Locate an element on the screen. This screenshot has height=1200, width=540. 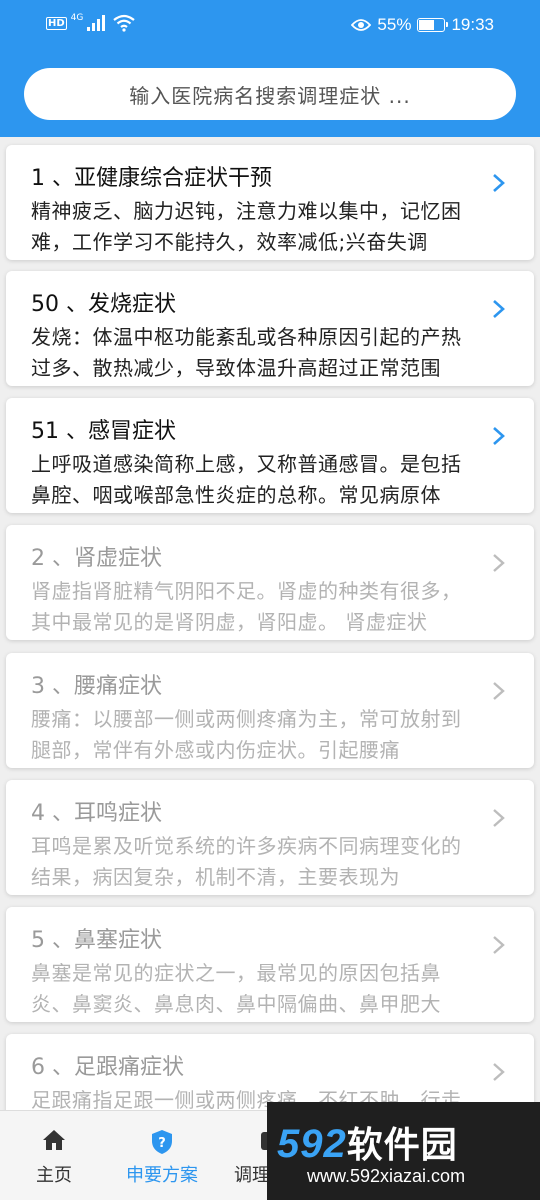
item-title: 3 、腰痛症状 is located at coordinates (96, 686).